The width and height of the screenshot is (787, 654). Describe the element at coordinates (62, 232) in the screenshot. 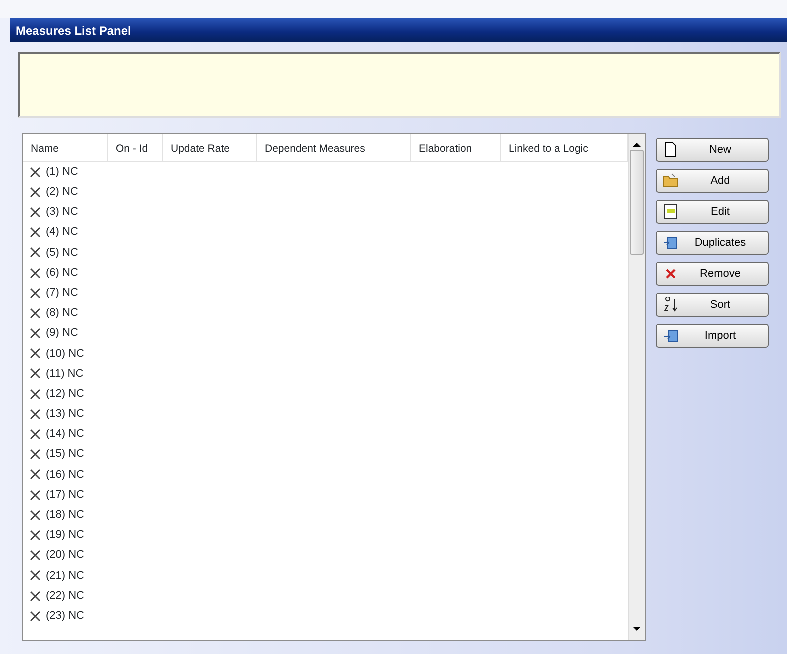

I see `measure-name: (4) NC` at that location.